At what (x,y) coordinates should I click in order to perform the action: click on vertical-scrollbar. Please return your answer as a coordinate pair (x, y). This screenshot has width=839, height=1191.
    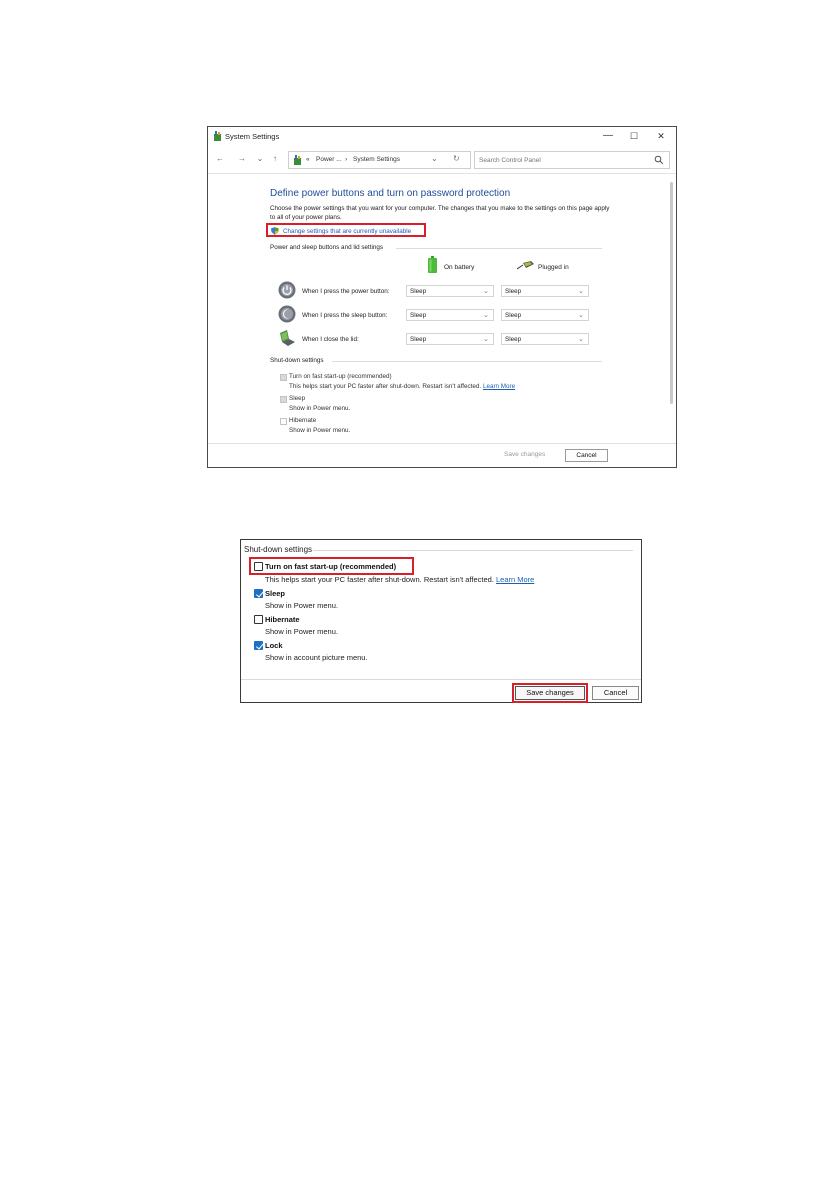
    Looking at the image, I should click on (671, 293).